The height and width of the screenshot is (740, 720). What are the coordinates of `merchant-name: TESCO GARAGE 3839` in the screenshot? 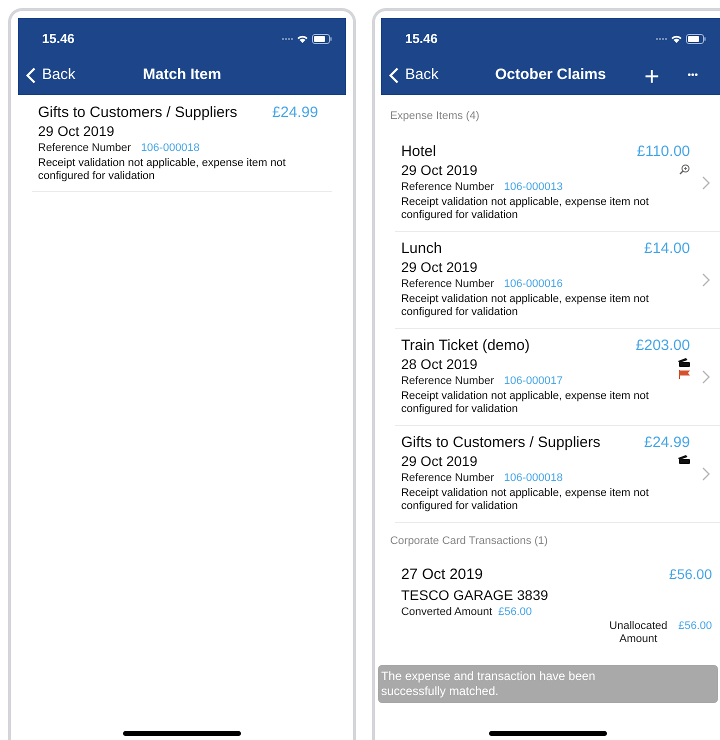 It's located at (475, 595).